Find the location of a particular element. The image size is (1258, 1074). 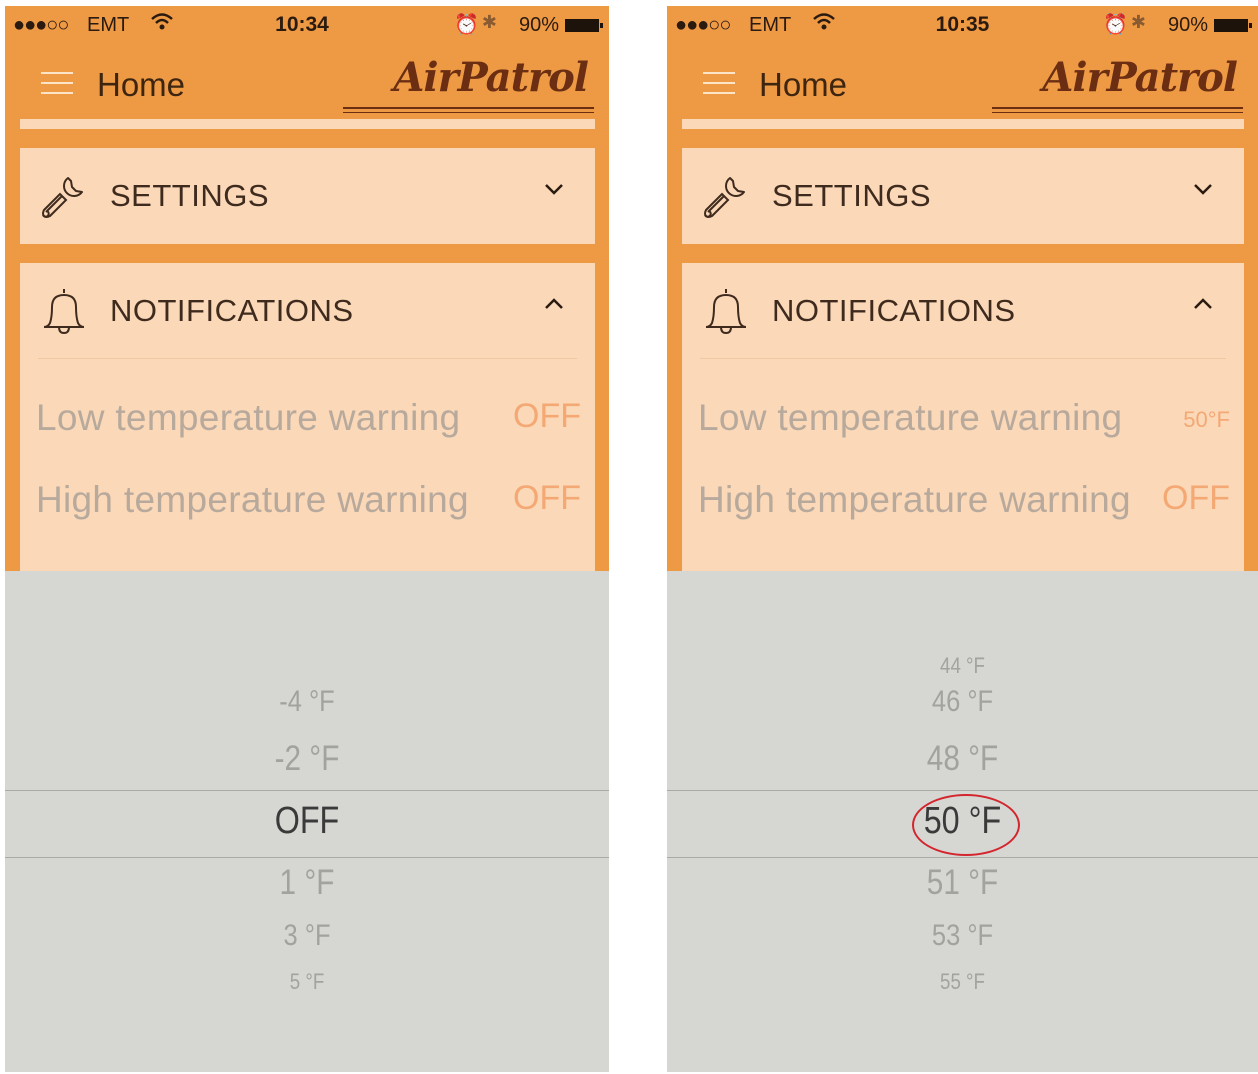

picker-option: 48 °F is located at coordinates (962, 759).